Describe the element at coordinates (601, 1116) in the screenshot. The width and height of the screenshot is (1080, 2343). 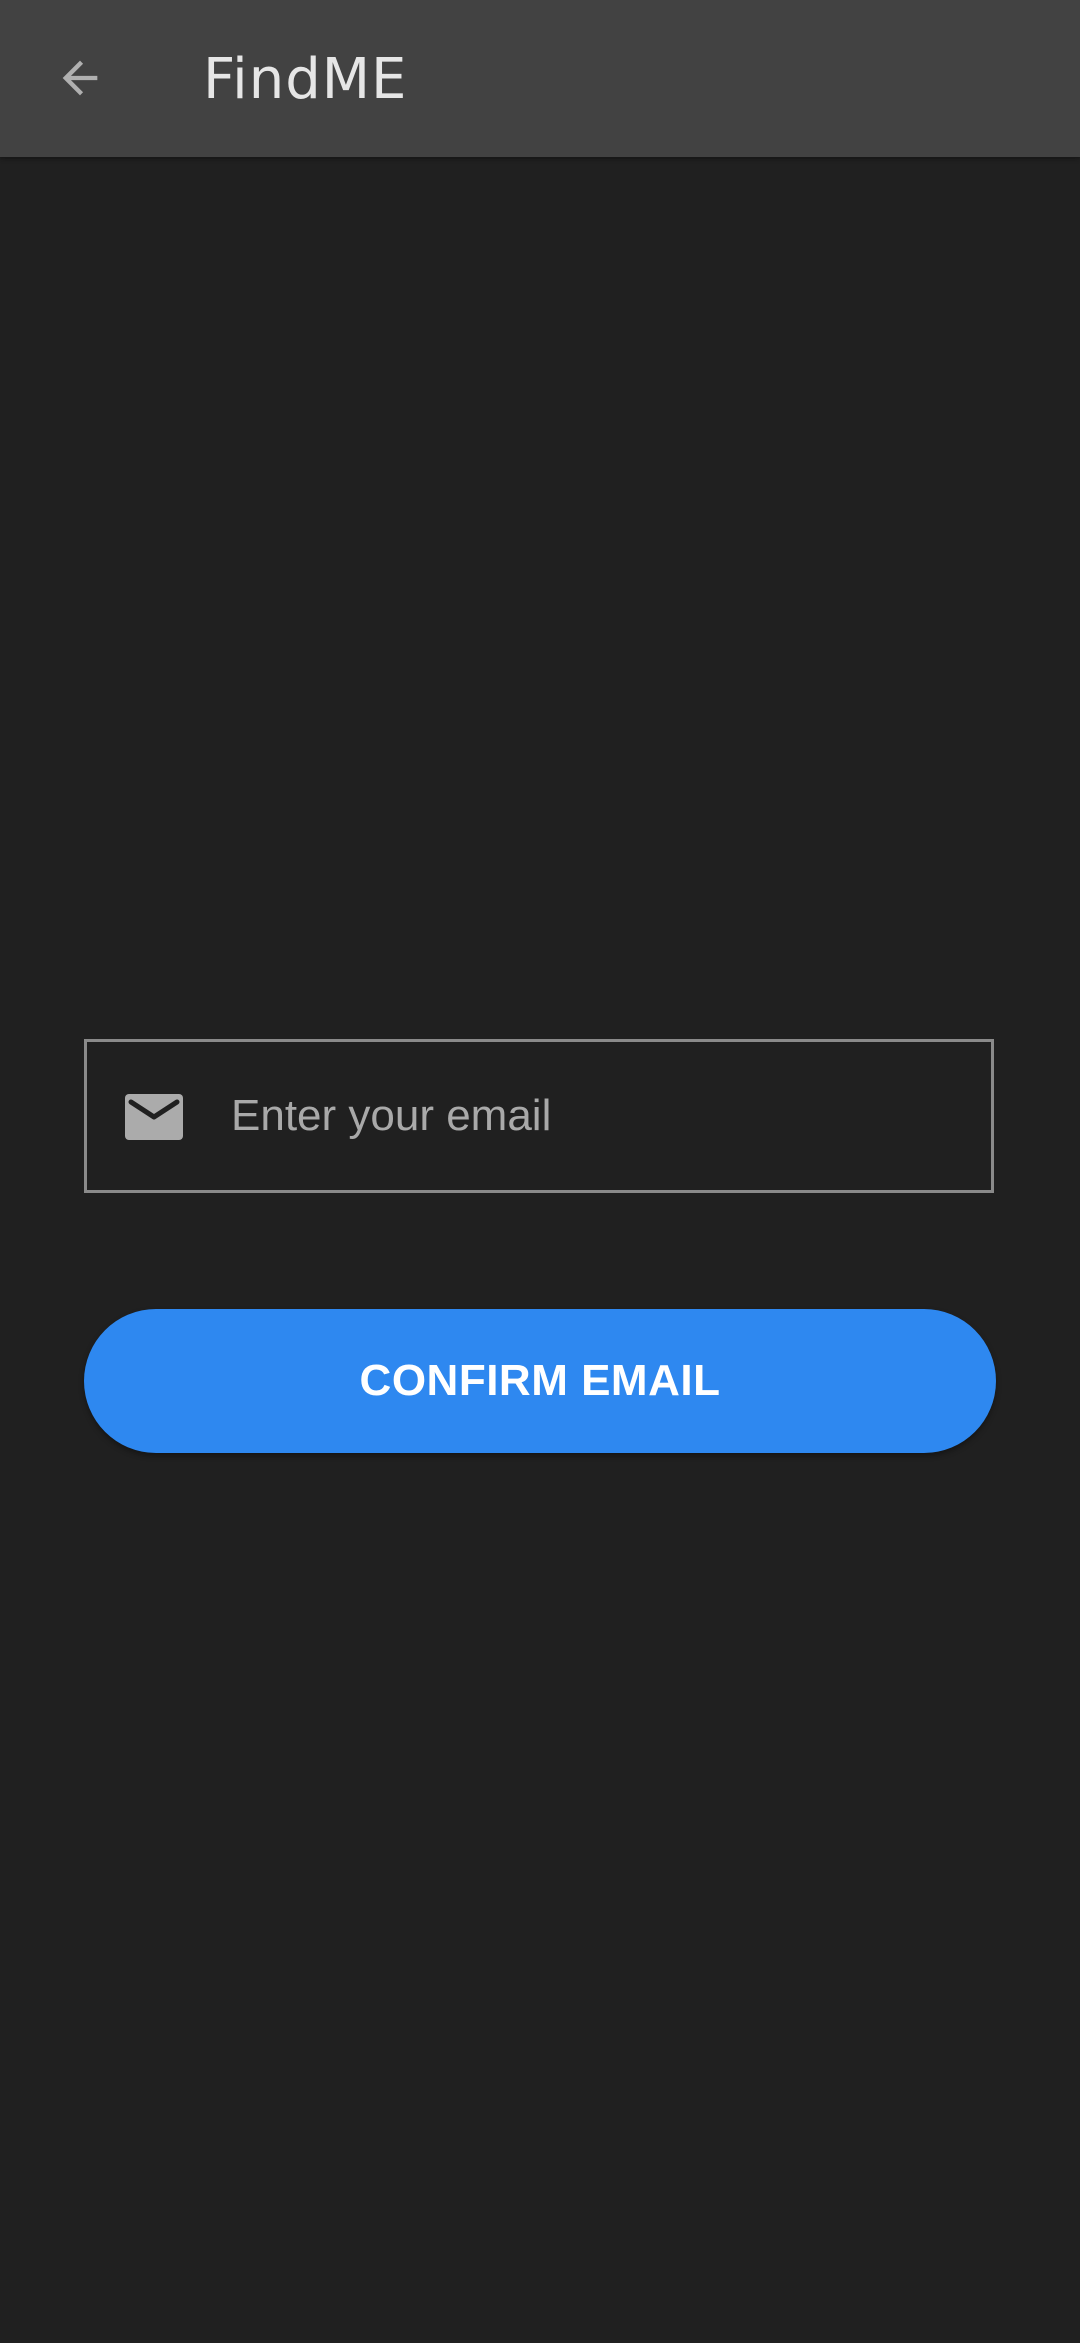
I see `email-input` at that location.